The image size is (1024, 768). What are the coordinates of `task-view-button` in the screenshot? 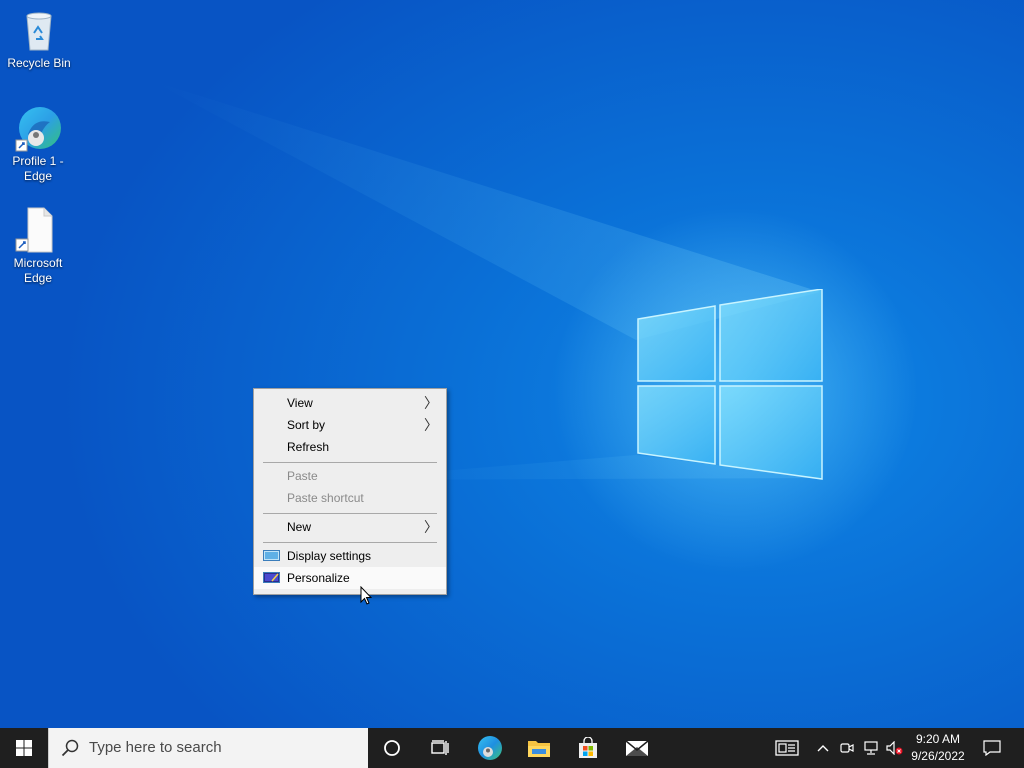 It's located at (440, 748).